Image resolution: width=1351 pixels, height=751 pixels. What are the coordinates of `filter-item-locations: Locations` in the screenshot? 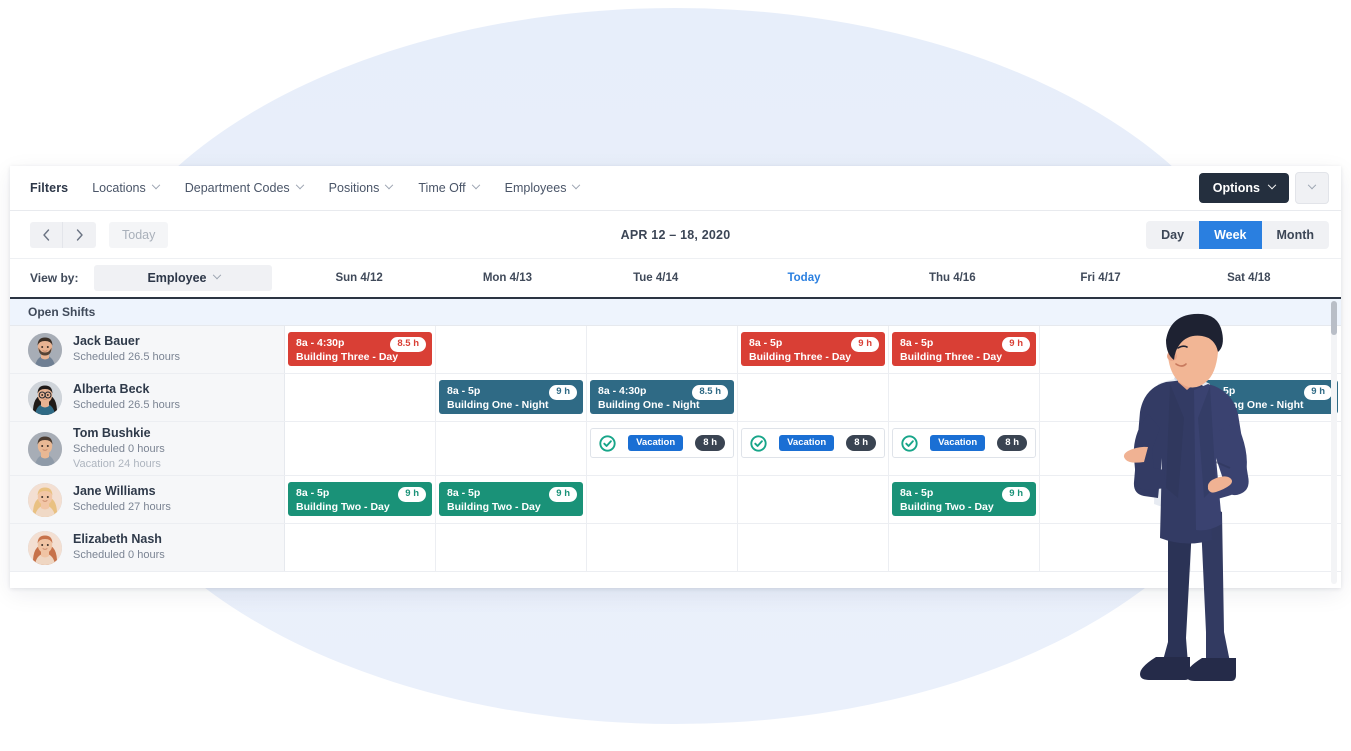 It's located at (126, 187).